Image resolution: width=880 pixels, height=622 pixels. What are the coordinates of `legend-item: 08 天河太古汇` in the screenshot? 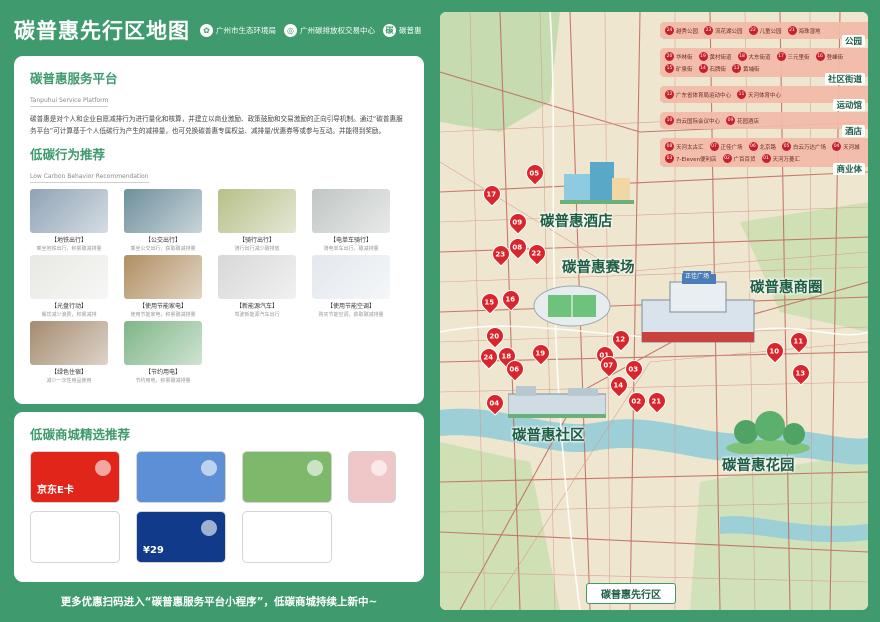 It's located at (684, 146).